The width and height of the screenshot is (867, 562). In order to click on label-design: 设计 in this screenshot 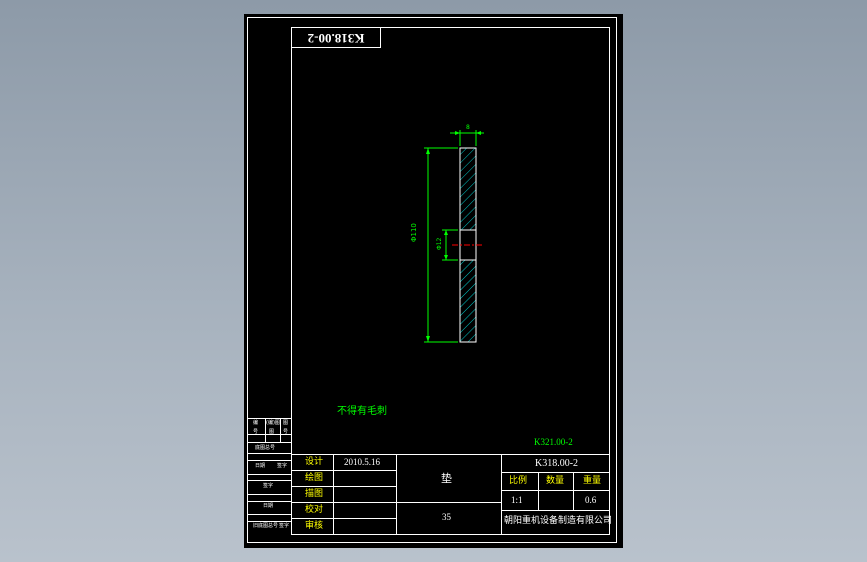, I will do `click(314, 462)`.